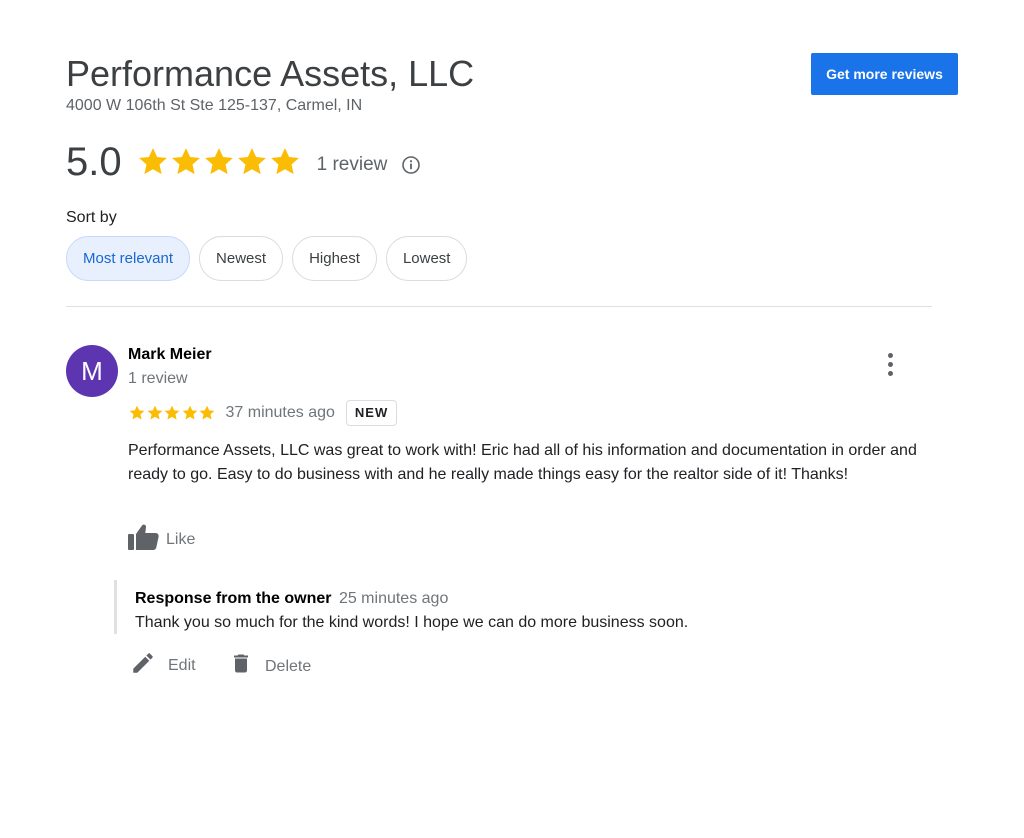 The height and width of the screenshot is (838, 1024). I want to click on owner-response-header: Response from the owner 25 minutes ago, so click(291, 599).